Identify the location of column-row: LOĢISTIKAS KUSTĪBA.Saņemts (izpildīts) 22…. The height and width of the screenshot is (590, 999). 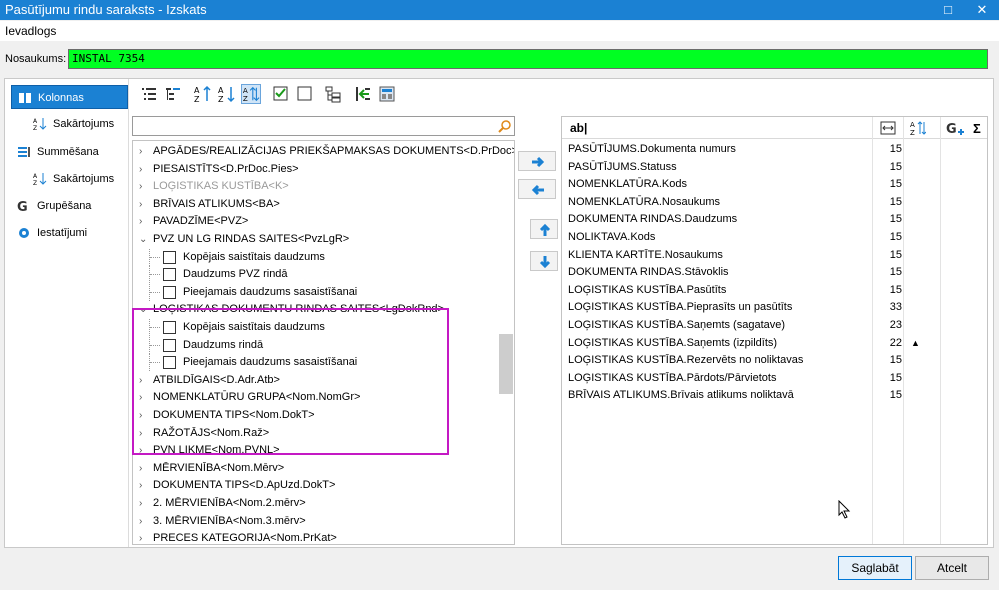
(774, 343).